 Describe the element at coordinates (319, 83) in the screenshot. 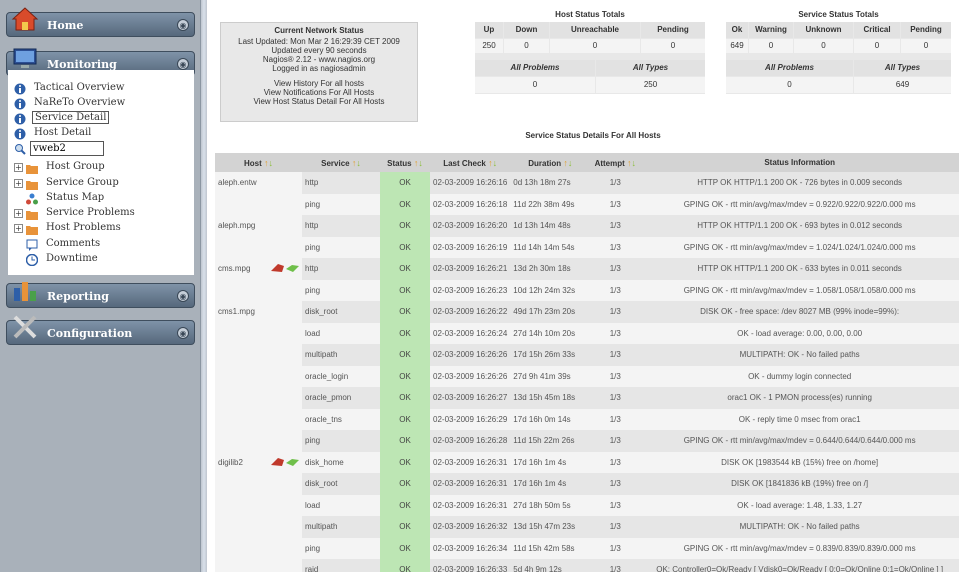

I see `view-history-link: View History For all hosts` at that location.